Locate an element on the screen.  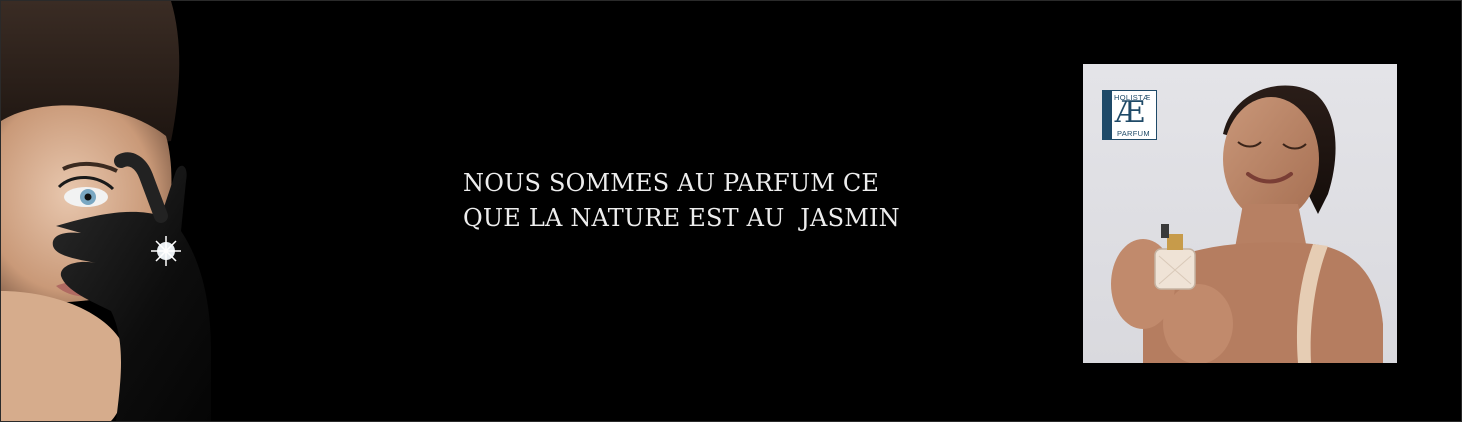
logo-parfum-text: PARFUM is located at coordinates (1133, 133).